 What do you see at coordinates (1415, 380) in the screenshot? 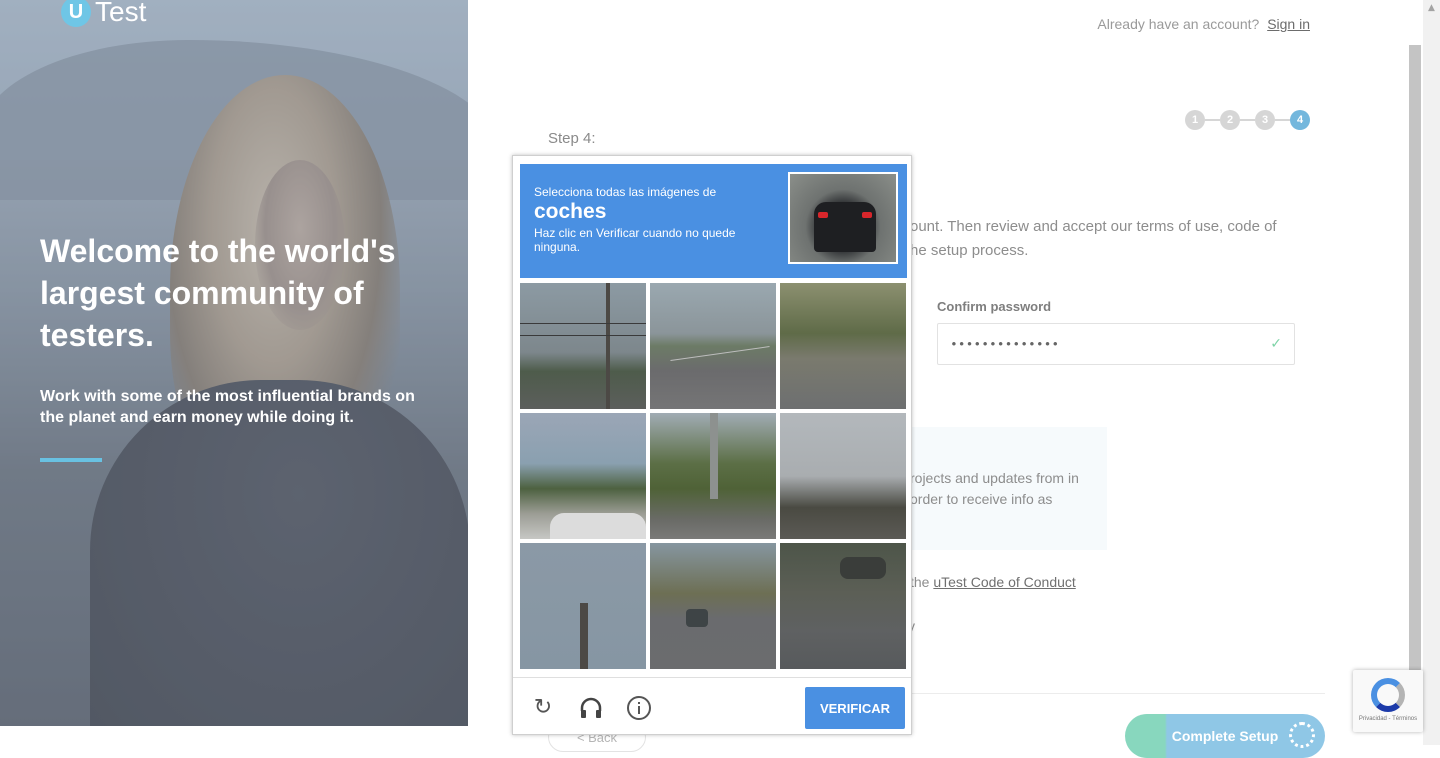
I see `scrollbar-thumb` at bounding box center [1415, 380].